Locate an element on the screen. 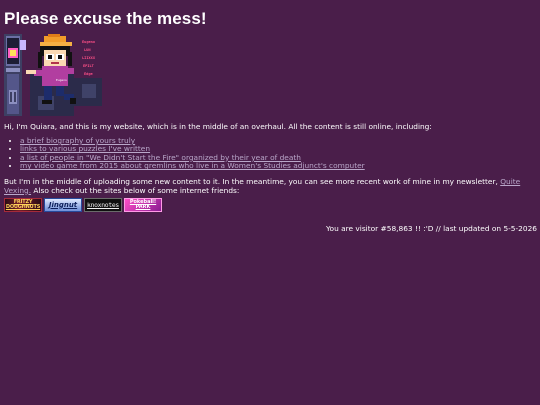 Image resolution: width=540 pixels, height=405 pixels. art-sign-line-4: EPILT is located at coordinates (88, 66).